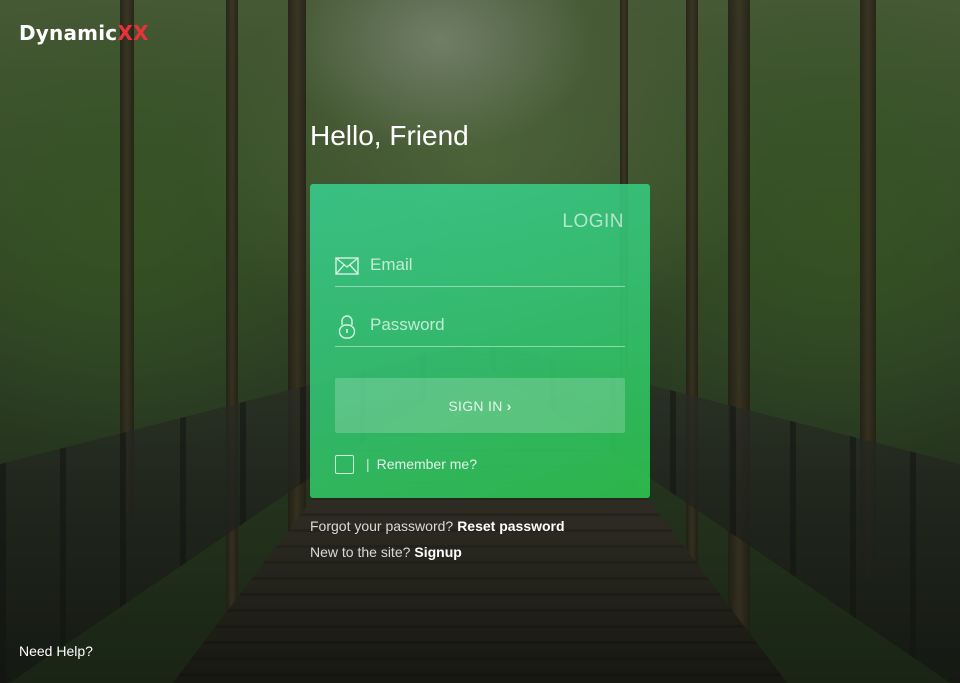 This screenshot has width=960, height=683. Describe the element at coordinates (382, 526) in the screenshot. I see `forgot-password-text: Forgot your password?` at that location.